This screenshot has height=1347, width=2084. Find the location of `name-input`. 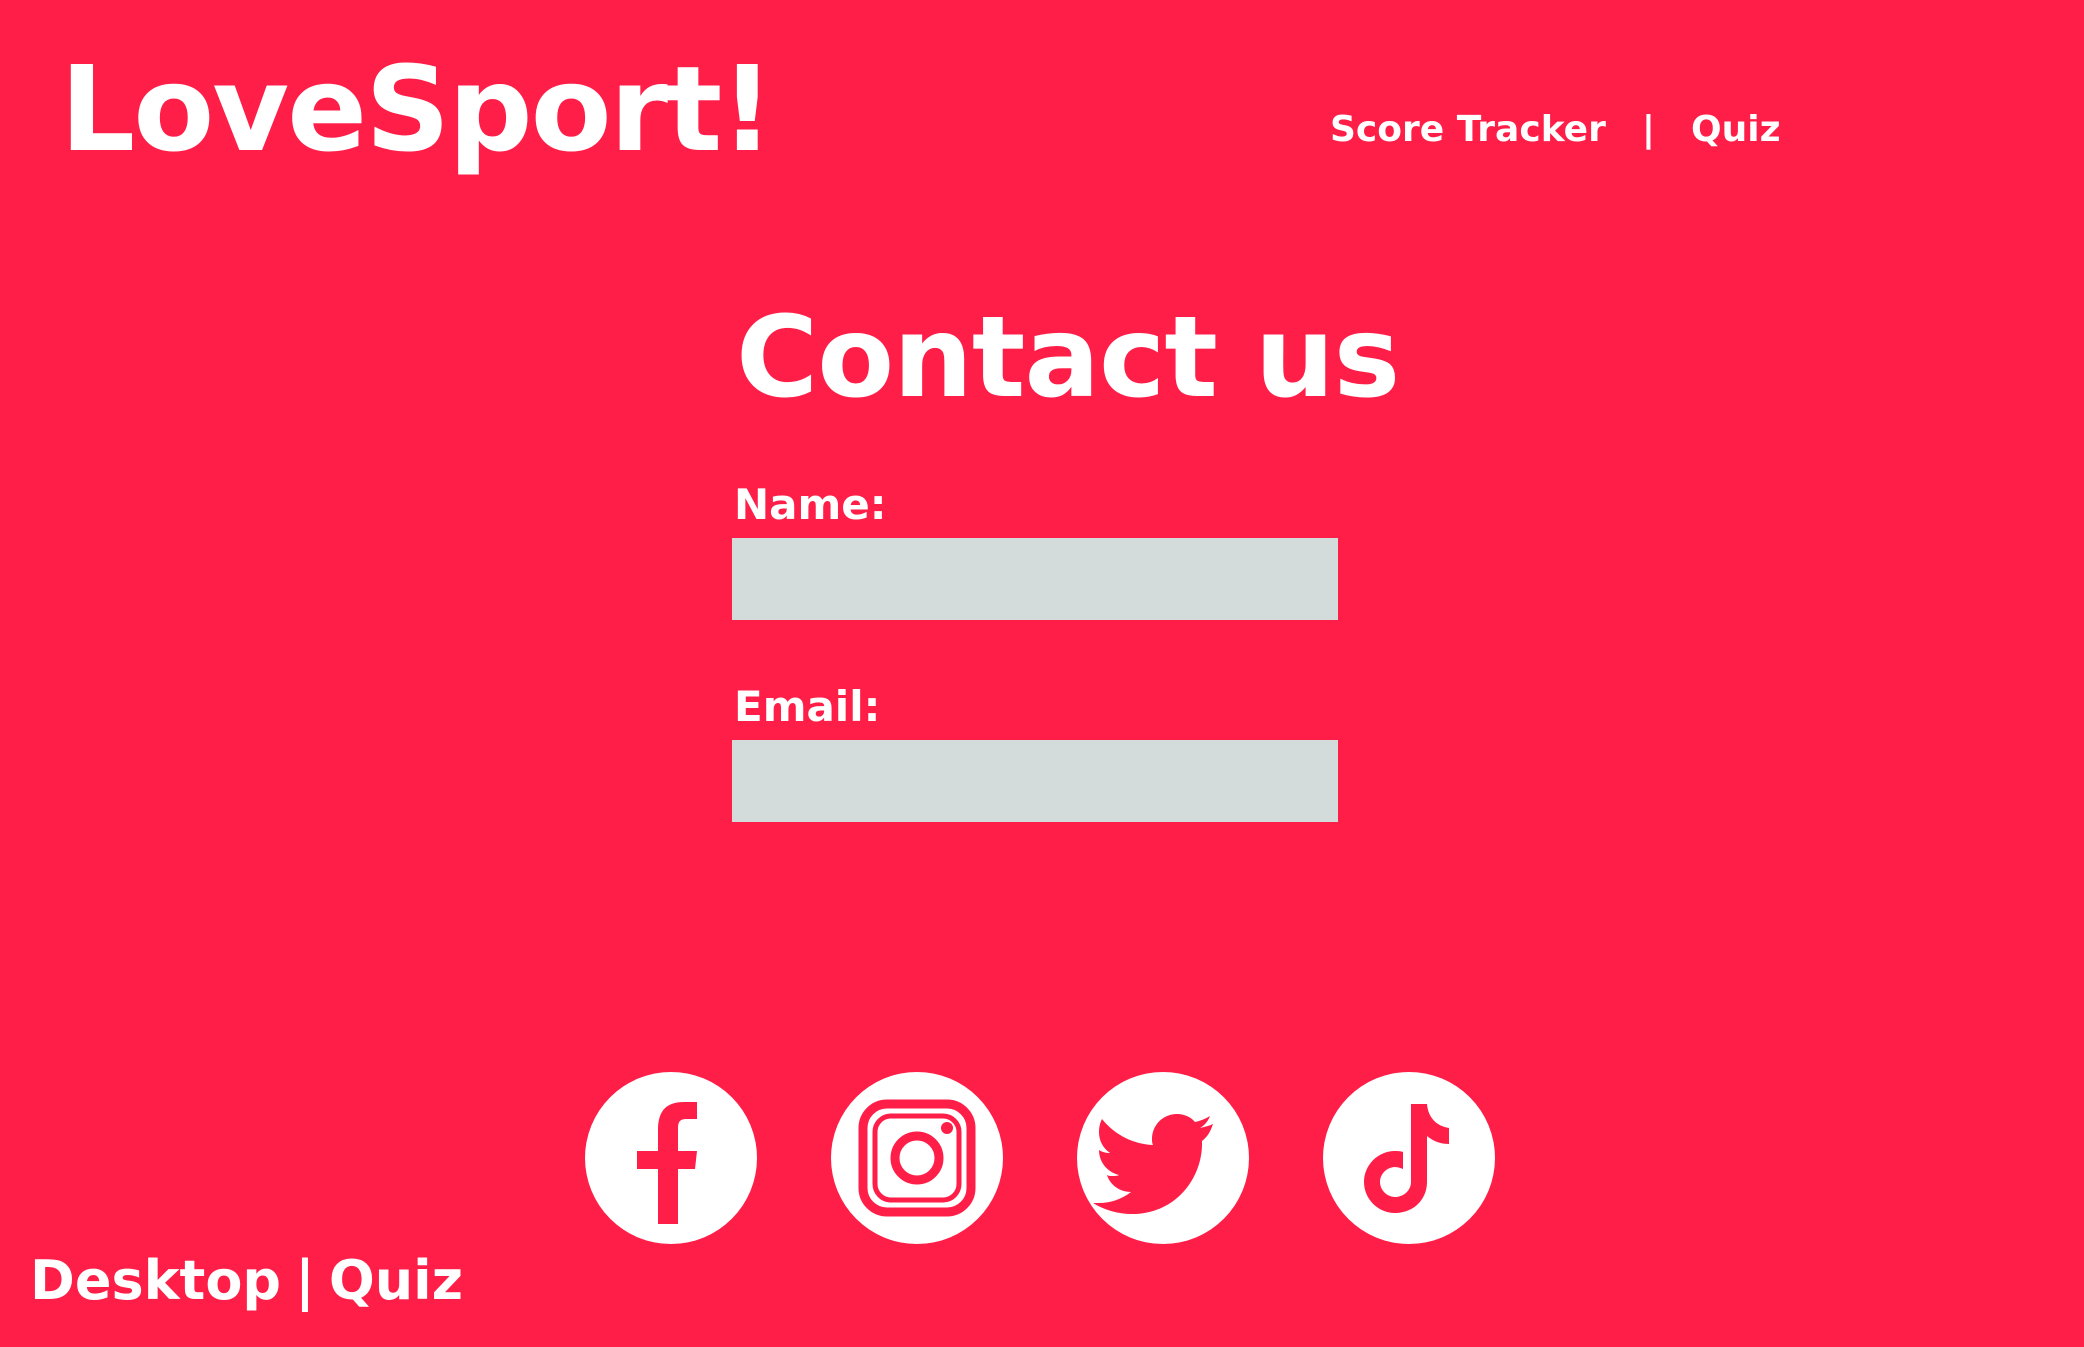

name-input is located at coordinates (1035, 579).